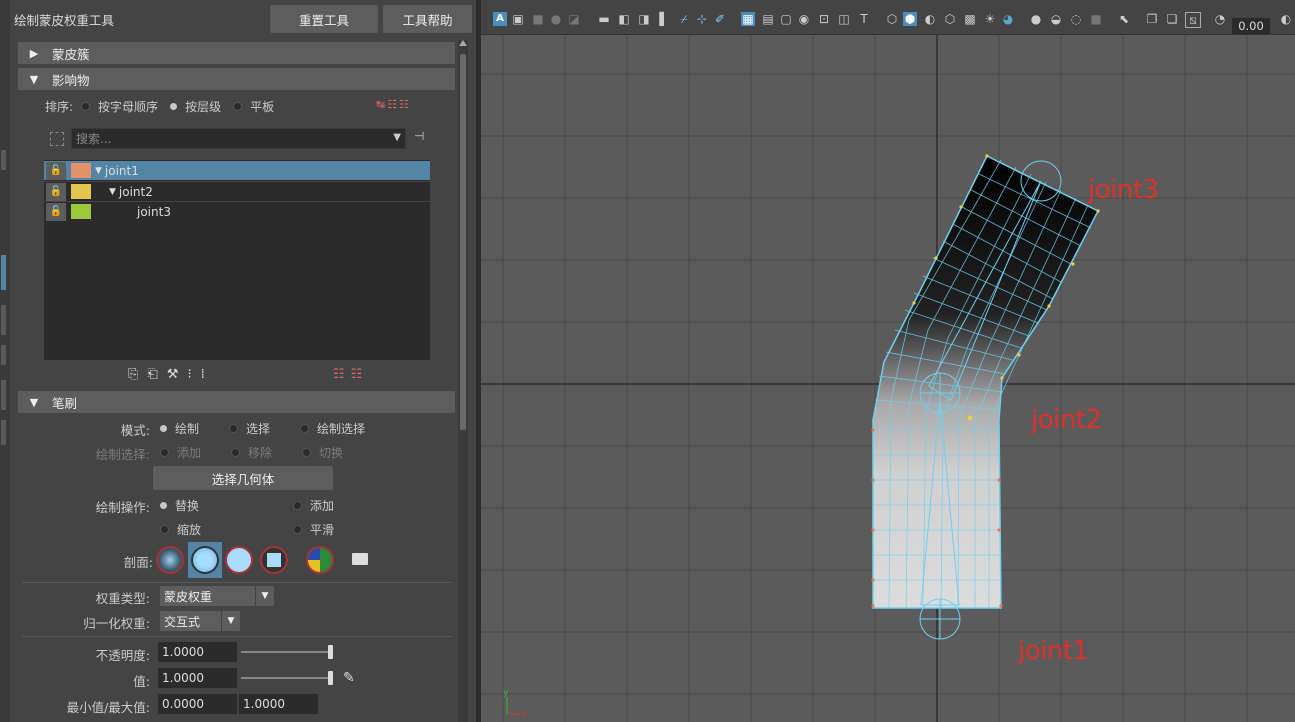 The width and height of the screenshot is (1295, 722). I want to click on tool-help-button: 工具帮助, so click(427, 19).